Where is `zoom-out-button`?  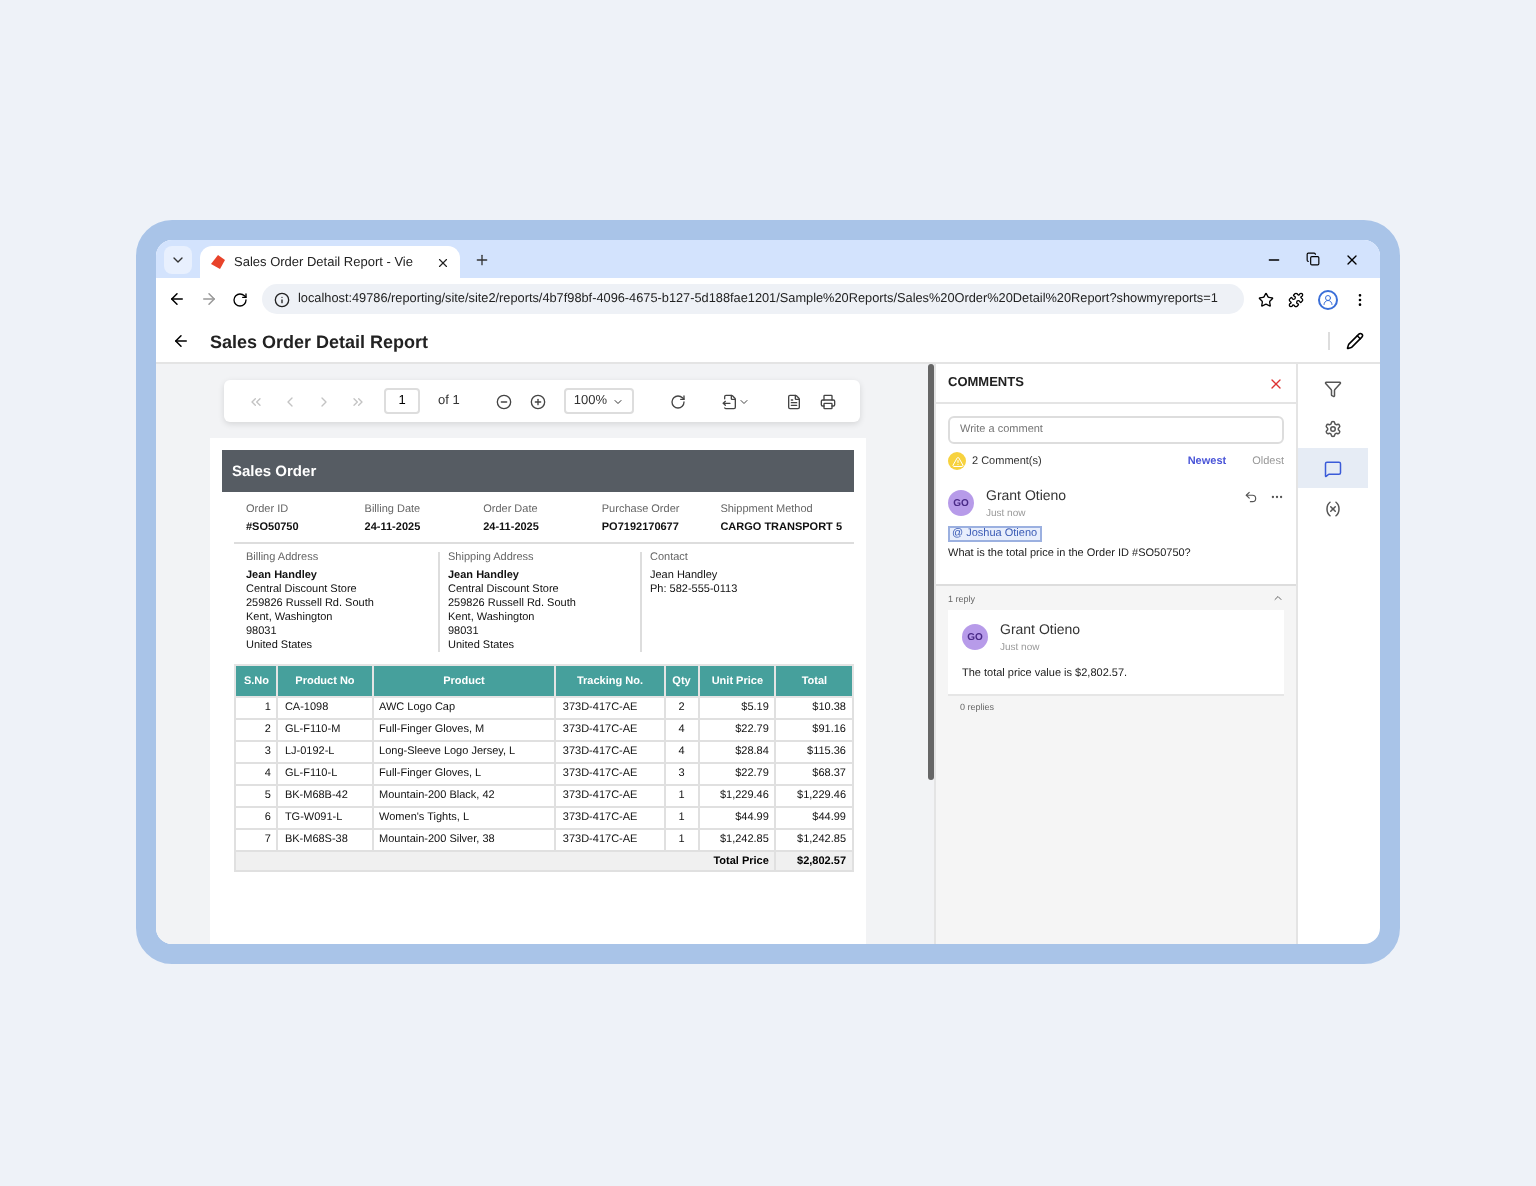 zoom-out-button is located at coordinates (503, 401).